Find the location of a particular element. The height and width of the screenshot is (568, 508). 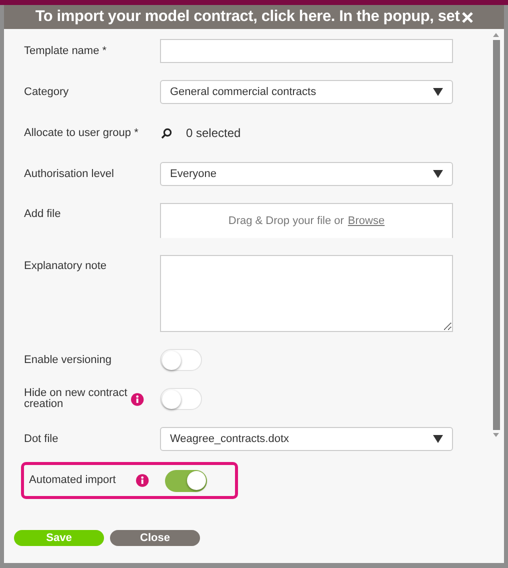

dropdown-field: General commercial contracts is located at coordinates (306, 92).